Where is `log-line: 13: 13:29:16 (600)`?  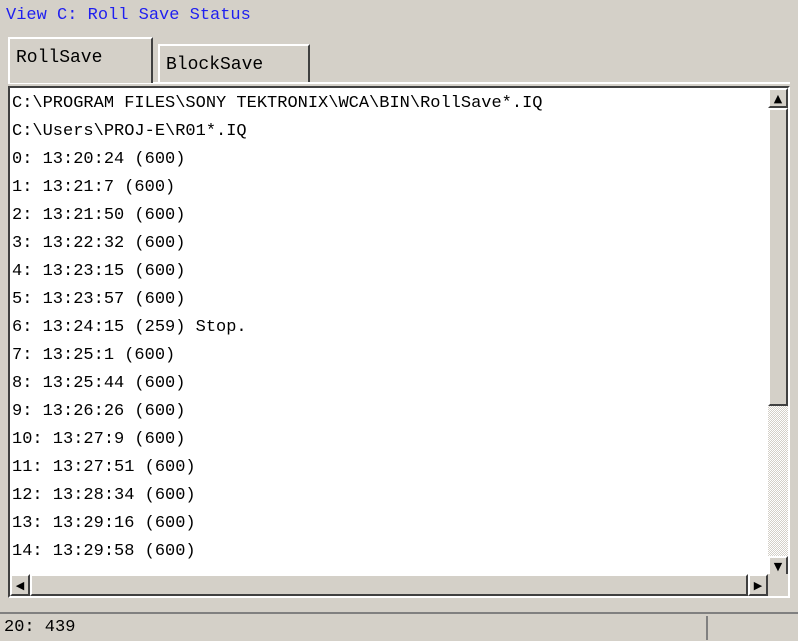 log-line: 13: 13:29:16 (600) is located at coordinates (393, 524).